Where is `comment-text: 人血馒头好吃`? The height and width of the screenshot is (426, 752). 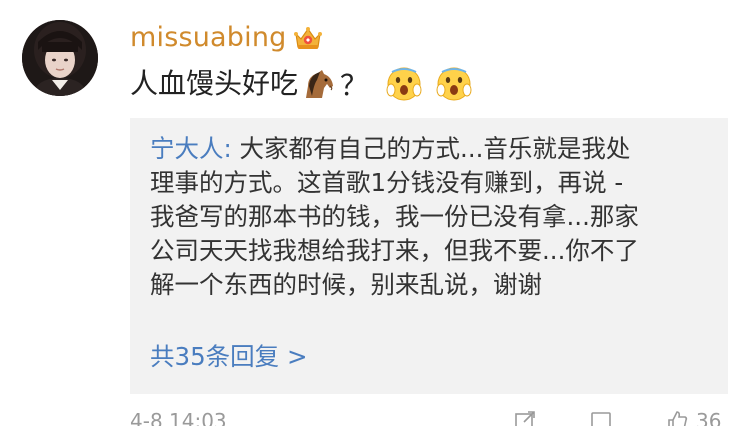
comment-text: 人血馒头好吃 is located at coordinates (214, 83).